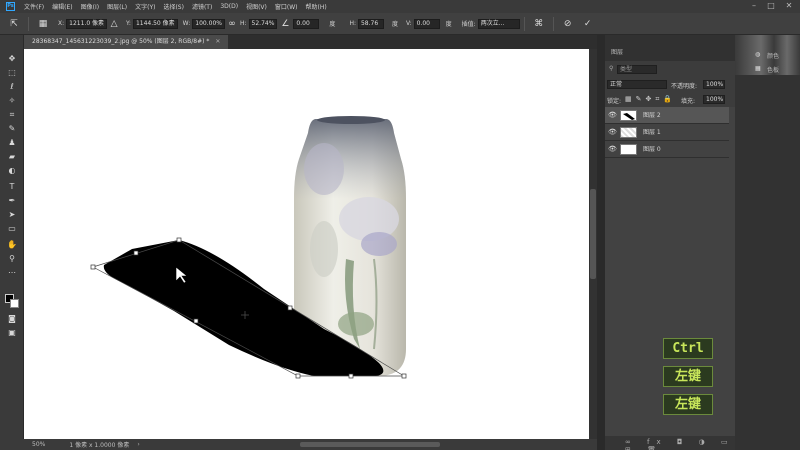  What do you see at coordinates (114, 24) in the screenshot?
I see `relative-position-icon: △` at bounding box center [114, 24].